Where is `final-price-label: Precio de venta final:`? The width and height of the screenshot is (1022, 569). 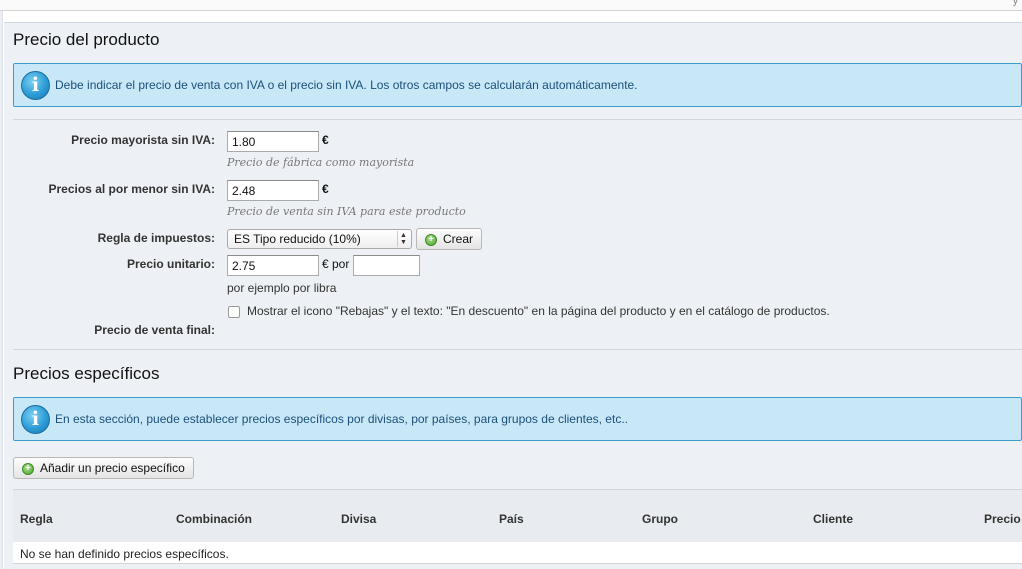
final-price-label: Precio de venta final: is located at coordinates (154, 330).